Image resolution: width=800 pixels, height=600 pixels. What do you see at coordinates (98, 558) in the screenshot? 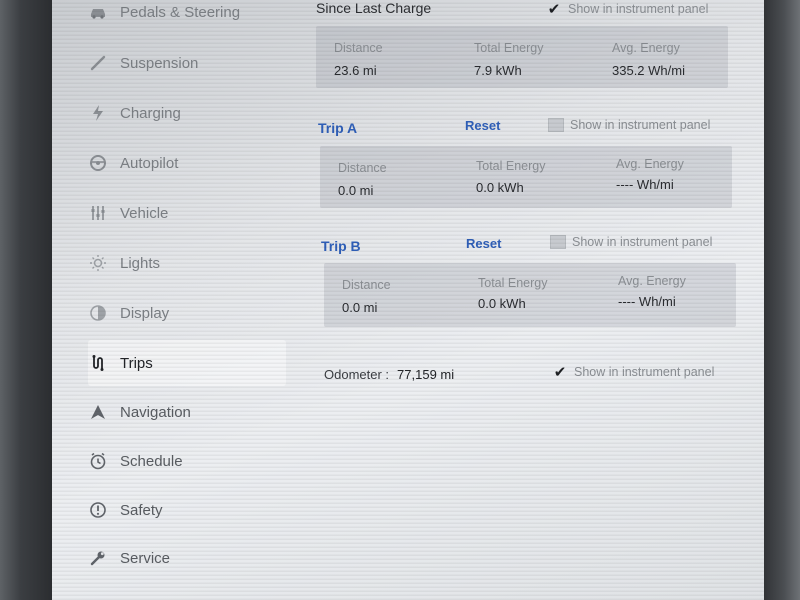
I see `wrench-icon` at bounding box center [98, 558].